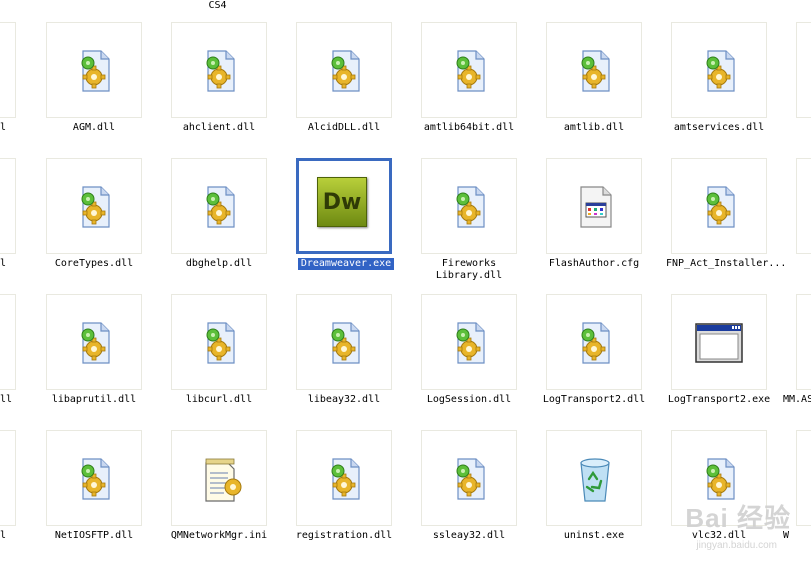 This screenshot has height=564, width=811. Describe the element at coordinates (594, 127) in the screenshot. I see `file-name-label: amtlib.dll` at that location.